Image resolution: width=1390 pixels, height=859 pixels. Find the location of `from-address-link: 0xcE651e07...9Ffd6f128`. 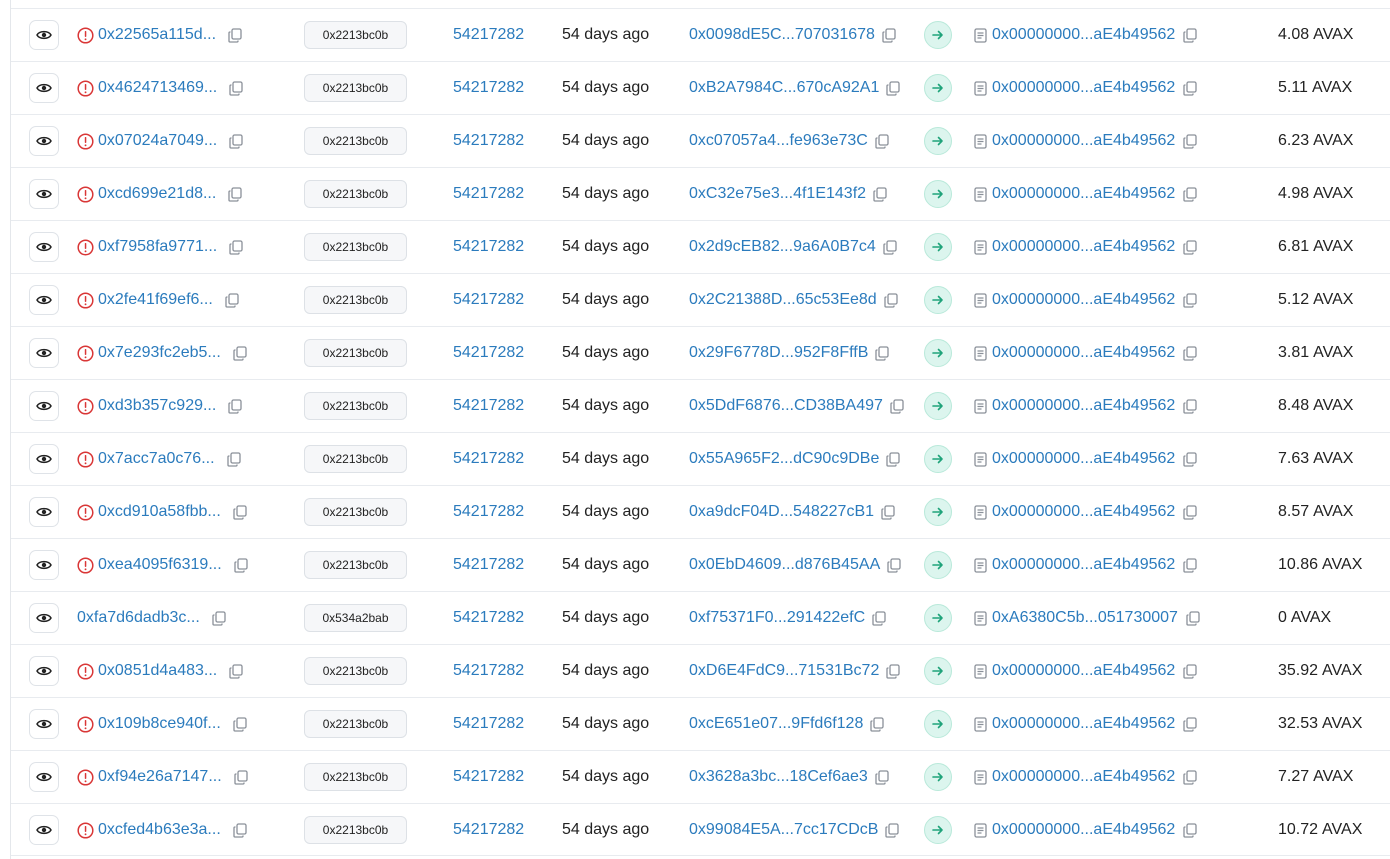

from-address-link: 0xcE651e07...9Ffd6f128 is located at coordinates (776, 724).